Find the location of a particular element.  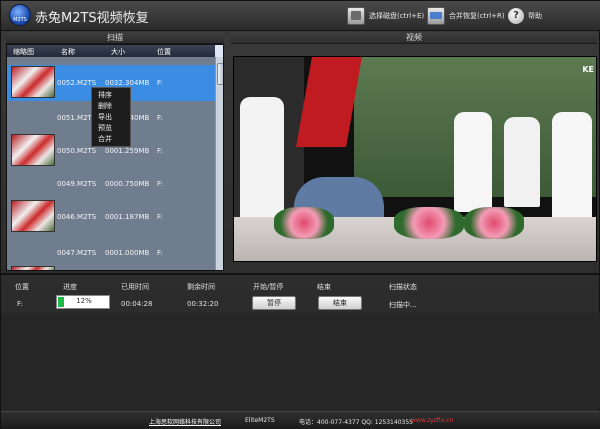

row-size: 0001.187MB is located at coordinates (127, 217).